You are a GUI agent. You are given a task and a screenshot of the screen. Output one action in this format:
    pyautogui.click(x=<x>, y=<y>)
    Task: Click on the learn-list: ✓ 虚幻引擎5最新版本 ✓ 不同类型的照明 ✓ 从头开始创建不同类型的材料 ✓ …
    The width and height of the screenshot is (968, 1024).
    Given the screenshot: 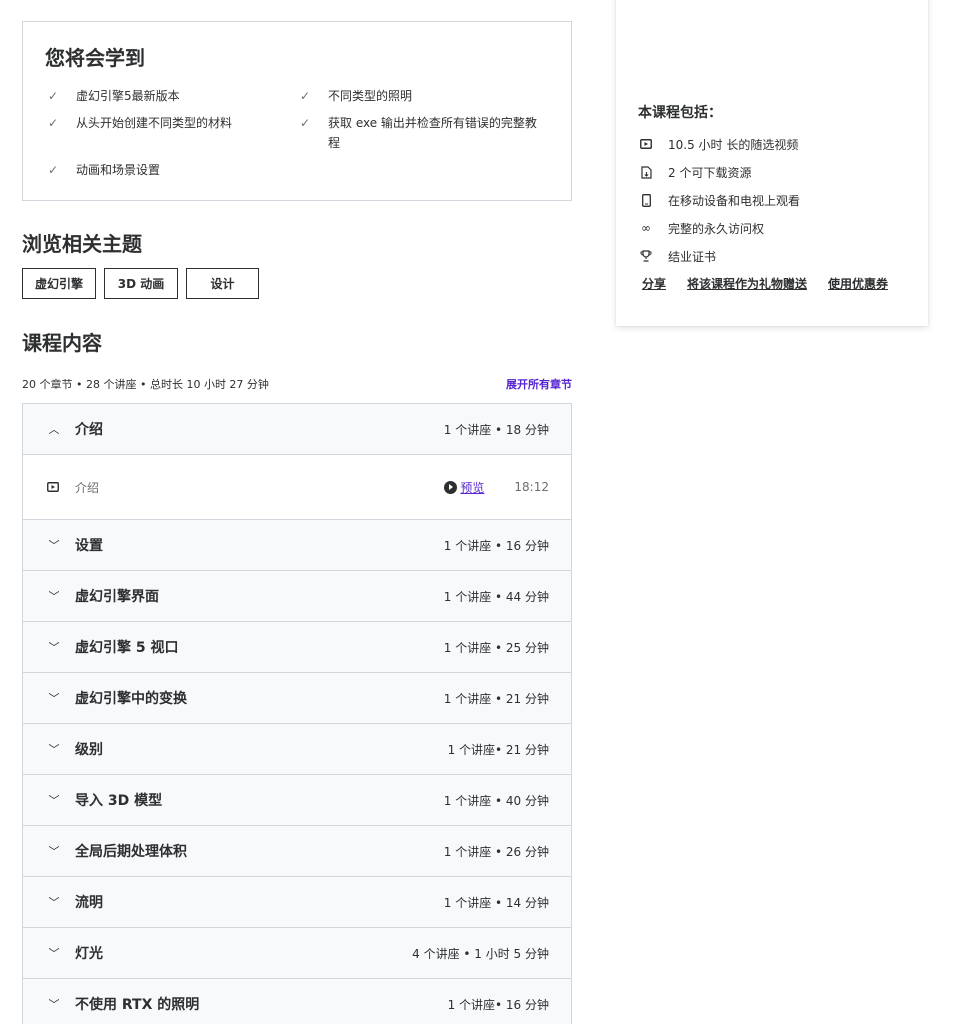 What is the action you would take?
    pyautogui.click(x=297, y=136)
    